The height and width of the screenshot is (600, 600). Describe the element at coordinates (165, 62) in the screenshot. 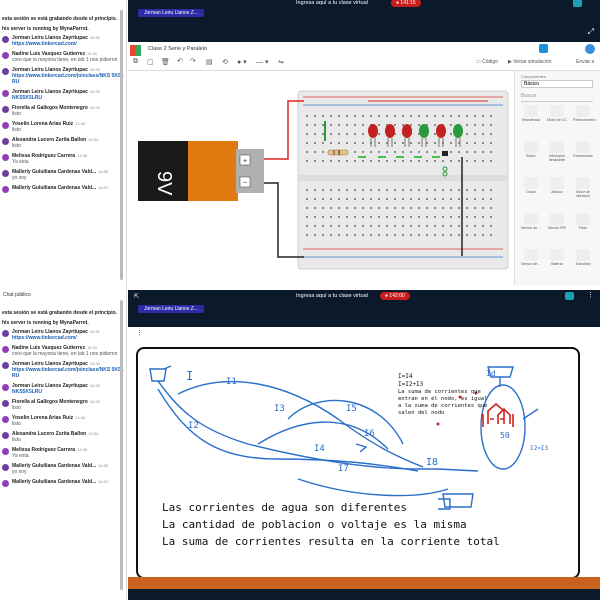

I see `delete-icon: 🗑` at that location.